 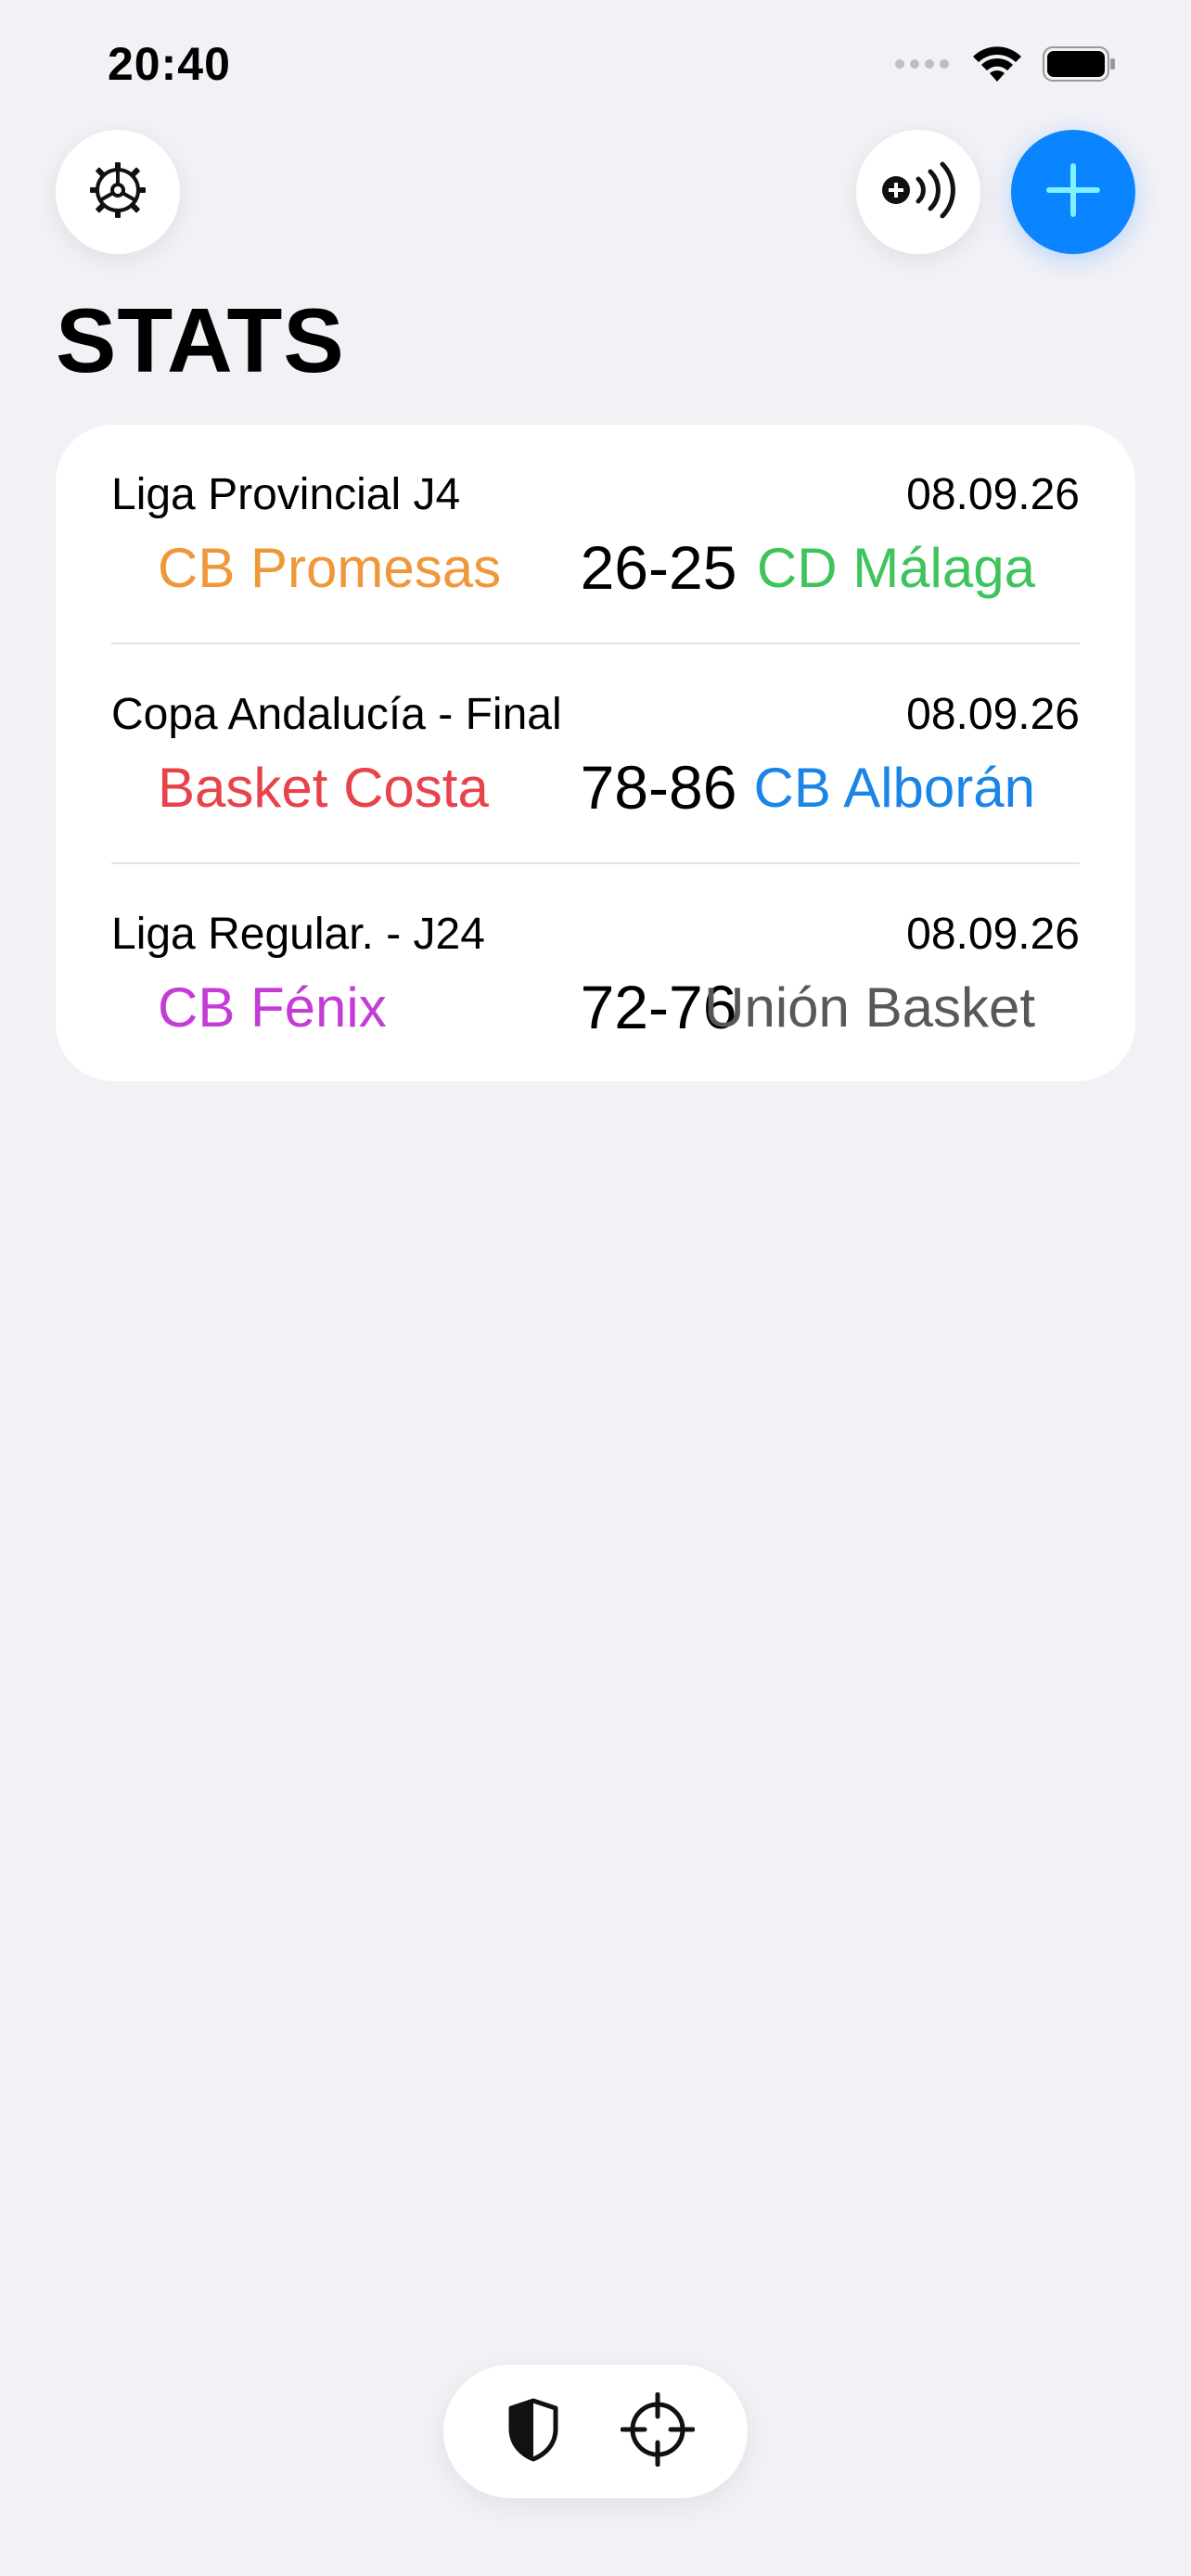 I want to click on away-team: CD Málaga, so click(x=895, y=568).